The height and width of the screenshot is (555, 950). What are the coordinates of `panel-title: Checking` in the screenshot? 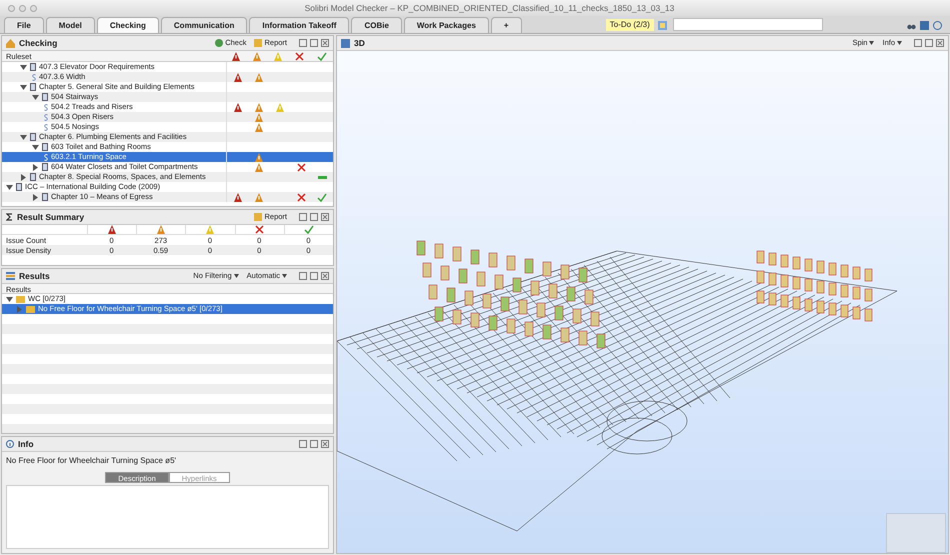 It's located at (38, 43).